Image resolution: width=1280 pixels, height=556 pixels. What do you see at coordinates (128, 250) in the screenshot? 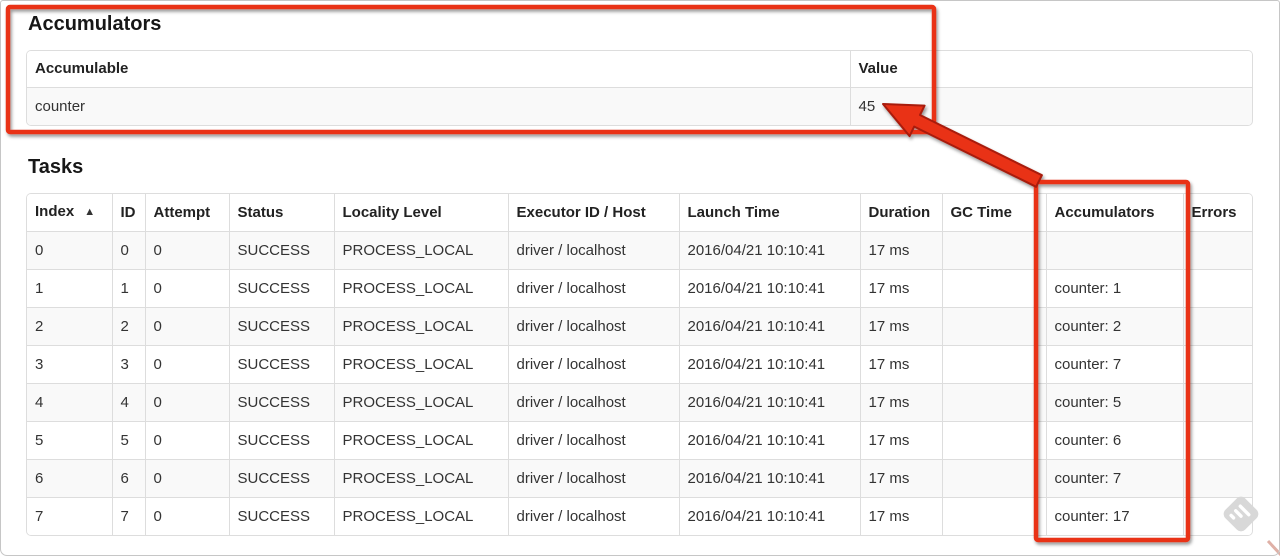
I see `cell-id: 0` at bounding box center [128, 250].